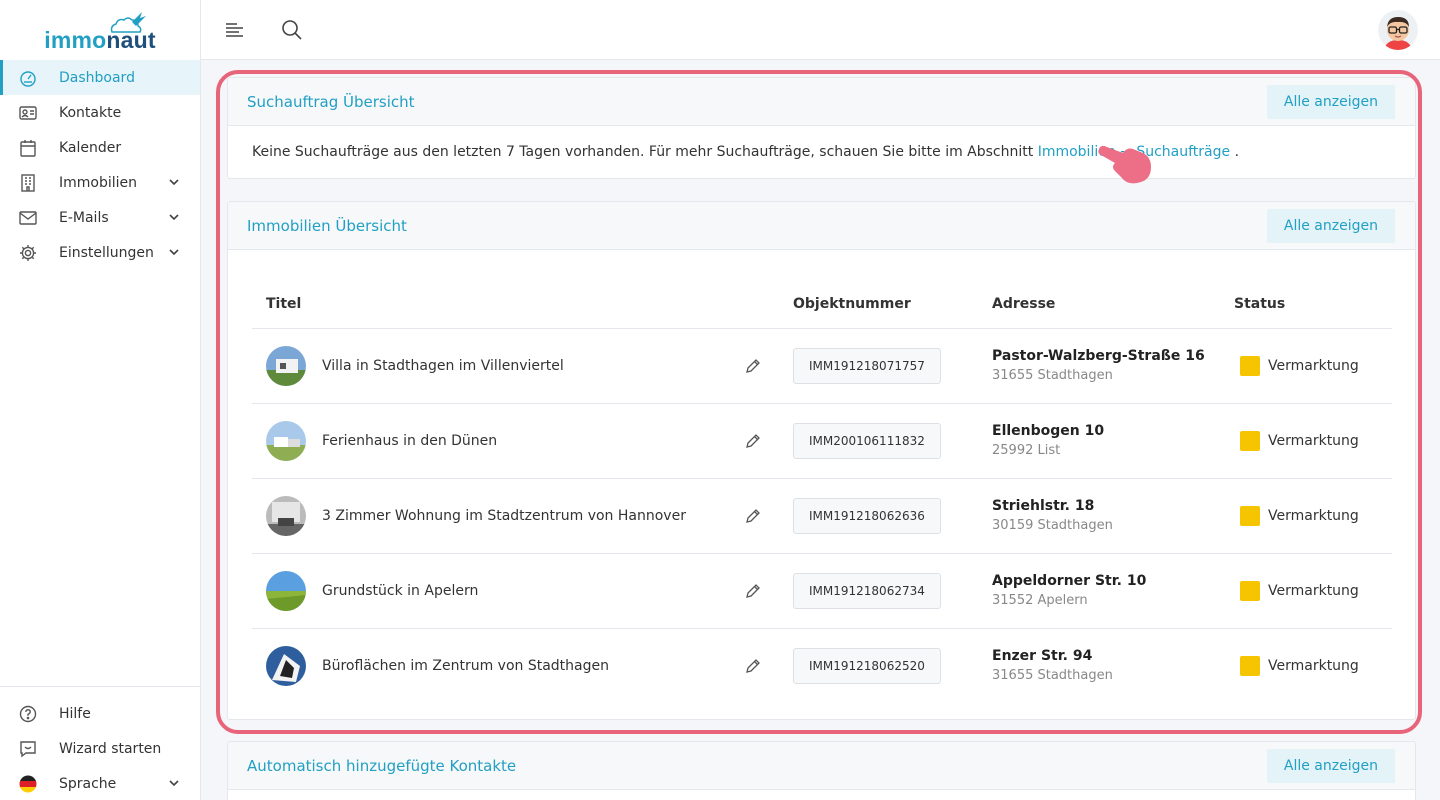 The image size is (1440, 800). Describe the element at coordinates (1306, 304) in the screenshot. I see `column-header-status: Status` at that location.